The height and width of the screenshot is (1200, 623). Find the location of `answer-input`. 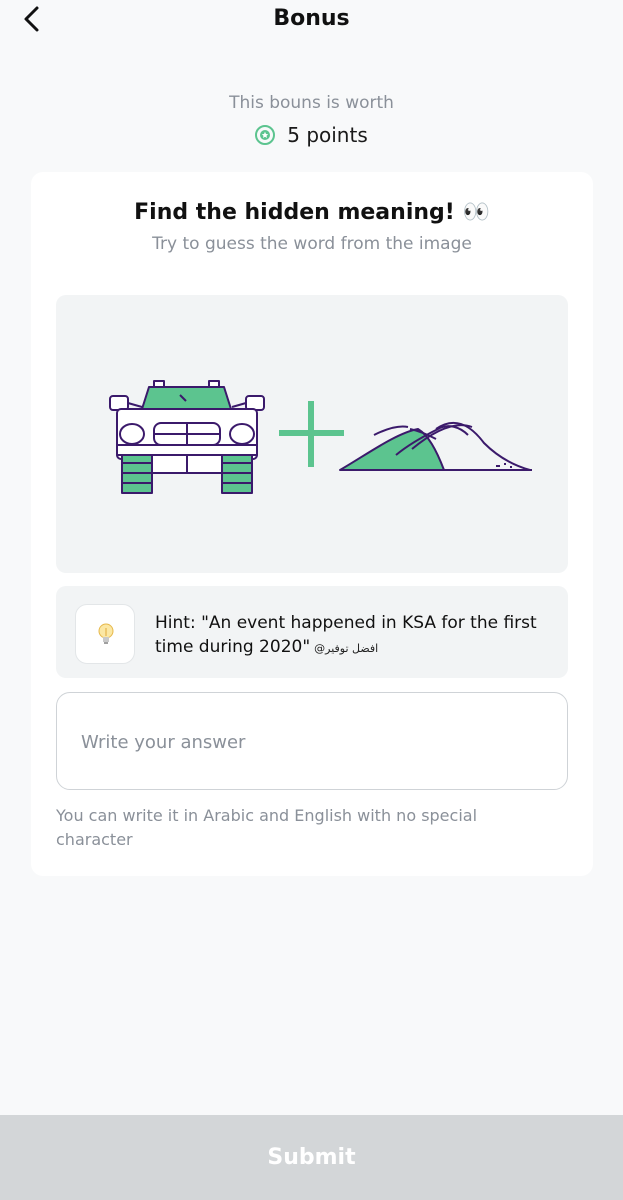

answer-input is located at coordinates (311, 742).